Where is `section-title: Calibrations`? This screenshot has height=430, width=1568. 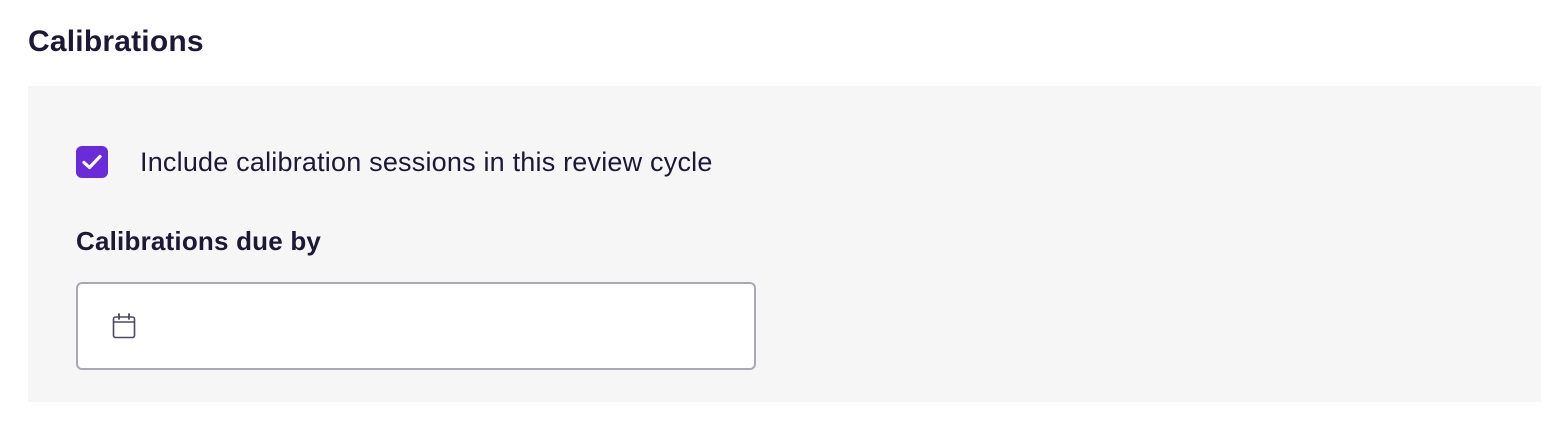 section-title: Calibrations is located at coordinates (116, 41).